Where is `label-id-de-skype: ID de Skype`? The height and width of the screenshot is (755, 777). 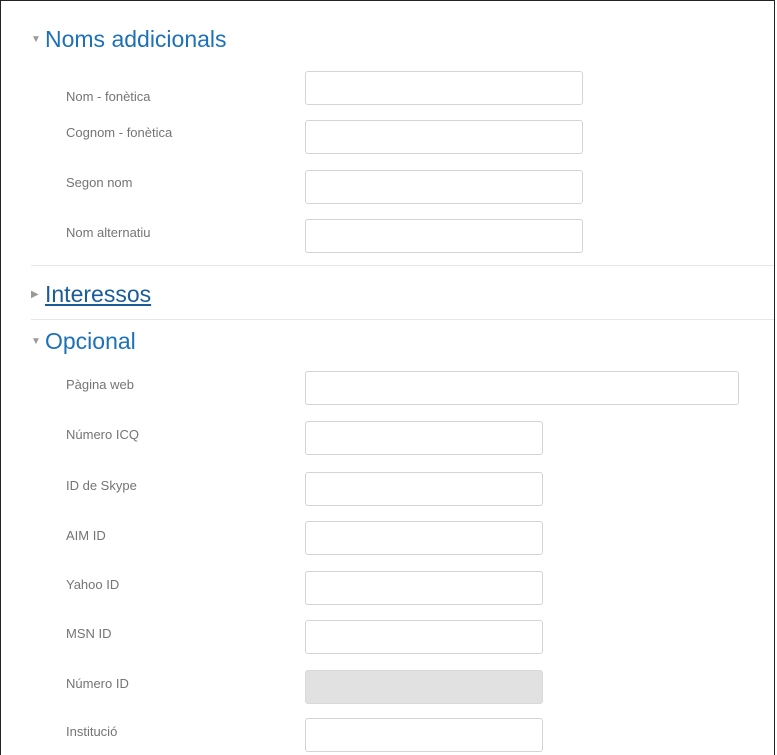 label-id-de-skype: ID de Skype is located at coordinates (101, 485).